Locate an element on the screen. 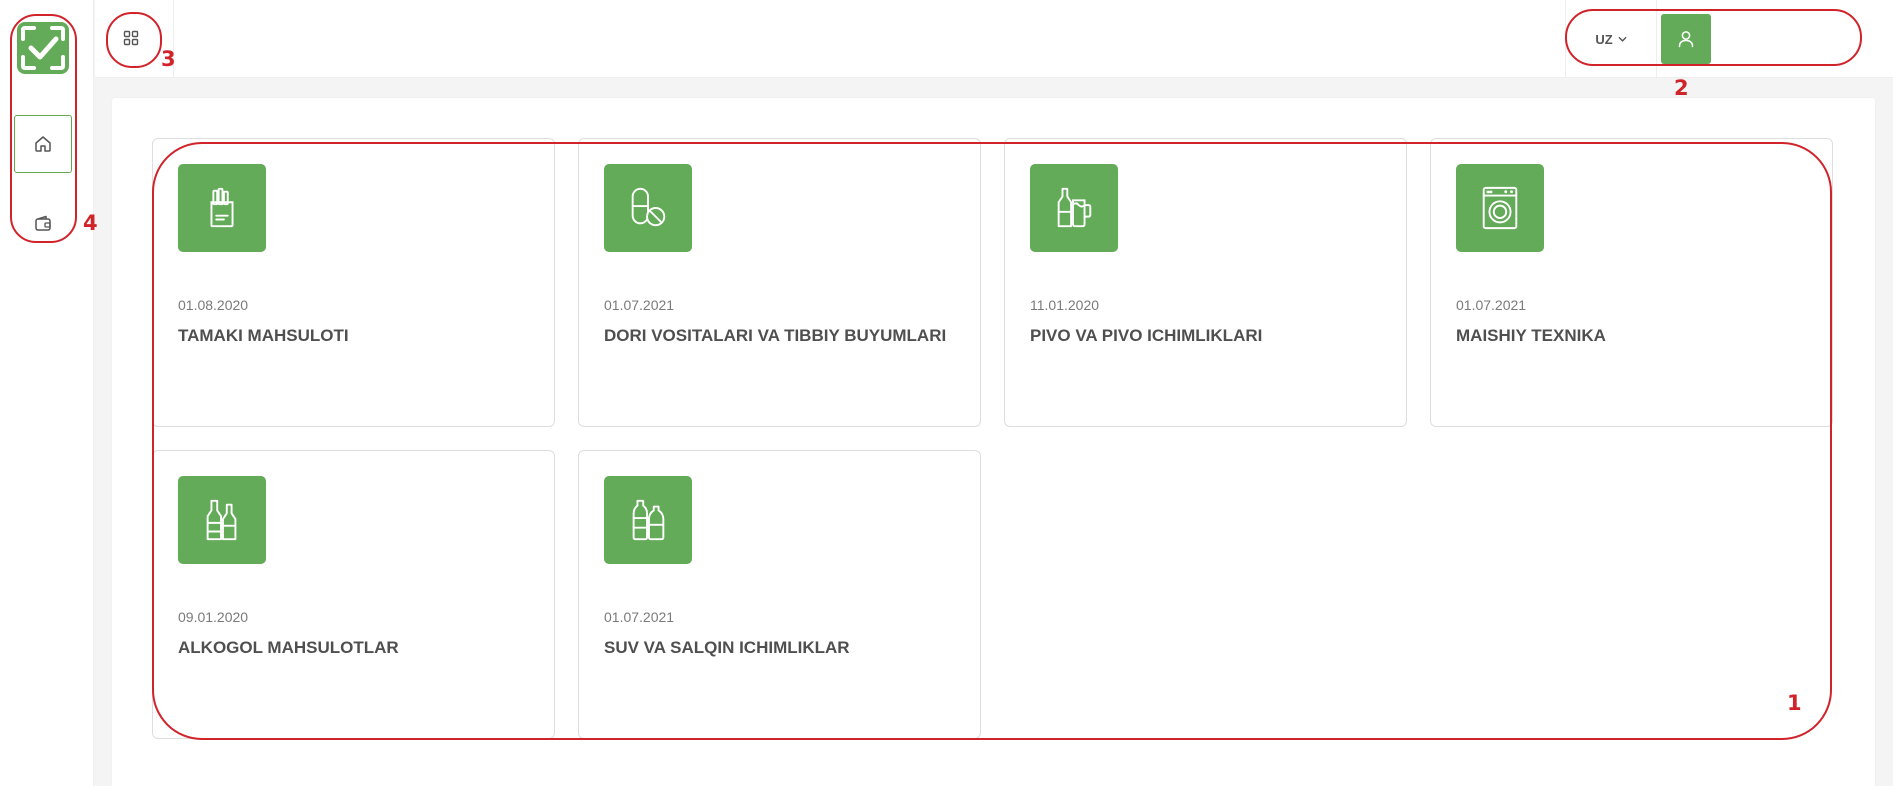  card-title: PIVO VA PIVO ICHIMLIKLARI is located at coordinates (1146, 335).